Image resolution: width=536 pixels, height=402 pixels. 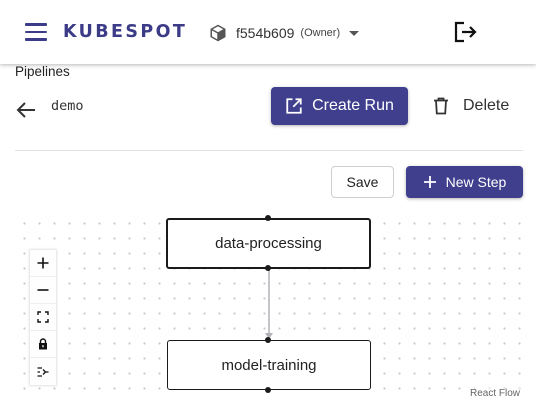 I want to click on delete-label: Delete, so click(x=486, y=105).